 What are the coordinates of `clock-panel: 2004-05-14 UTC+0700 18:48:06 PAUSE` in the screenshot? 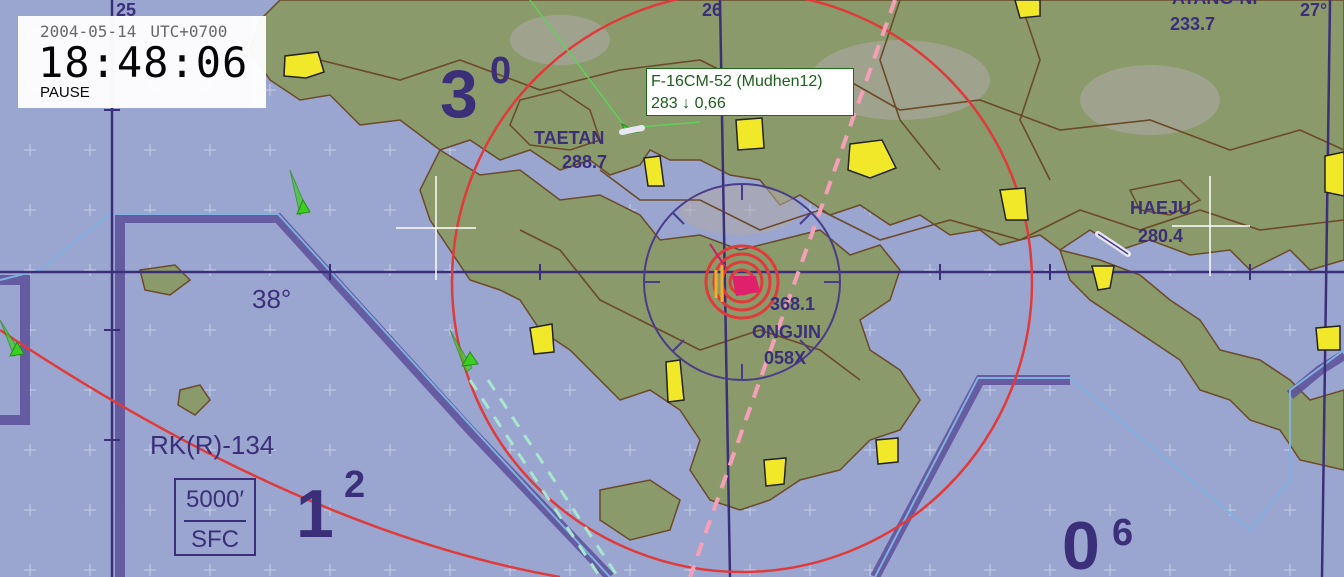 It's located at (142, 62).